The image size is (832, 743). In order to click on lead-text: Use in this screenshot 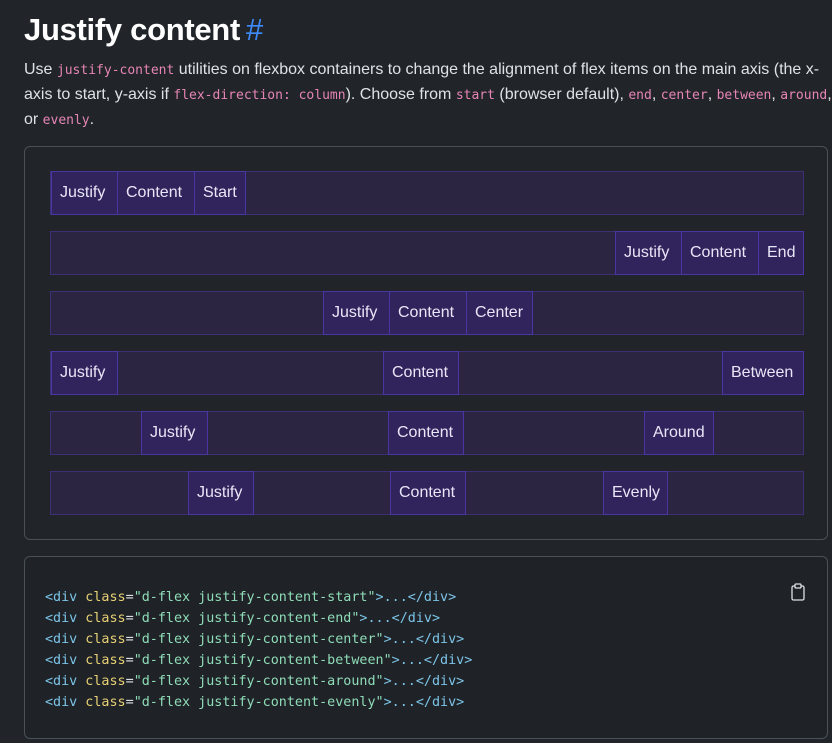, I will do `click(40, 69)`.